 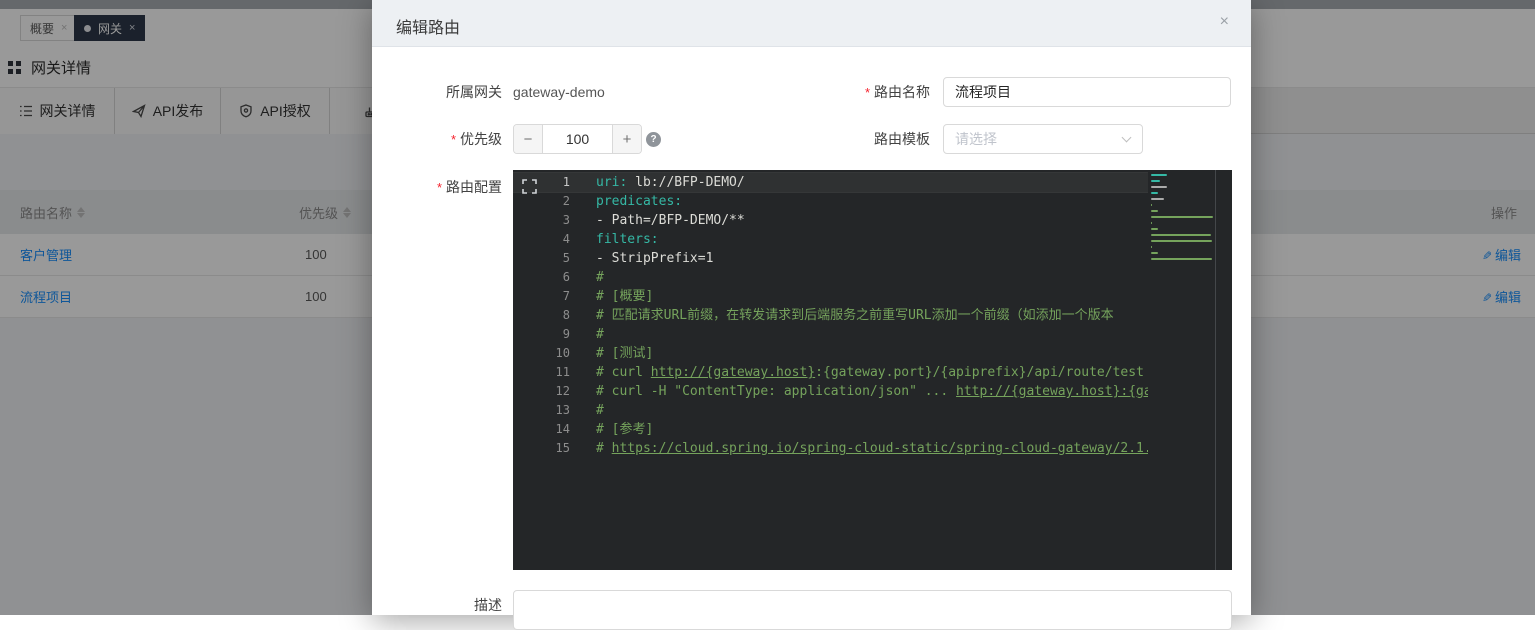 What do you see at coordinates (541, 296) in the screenshot?
I see `line-number: 7` at bounding box center [541, 296].